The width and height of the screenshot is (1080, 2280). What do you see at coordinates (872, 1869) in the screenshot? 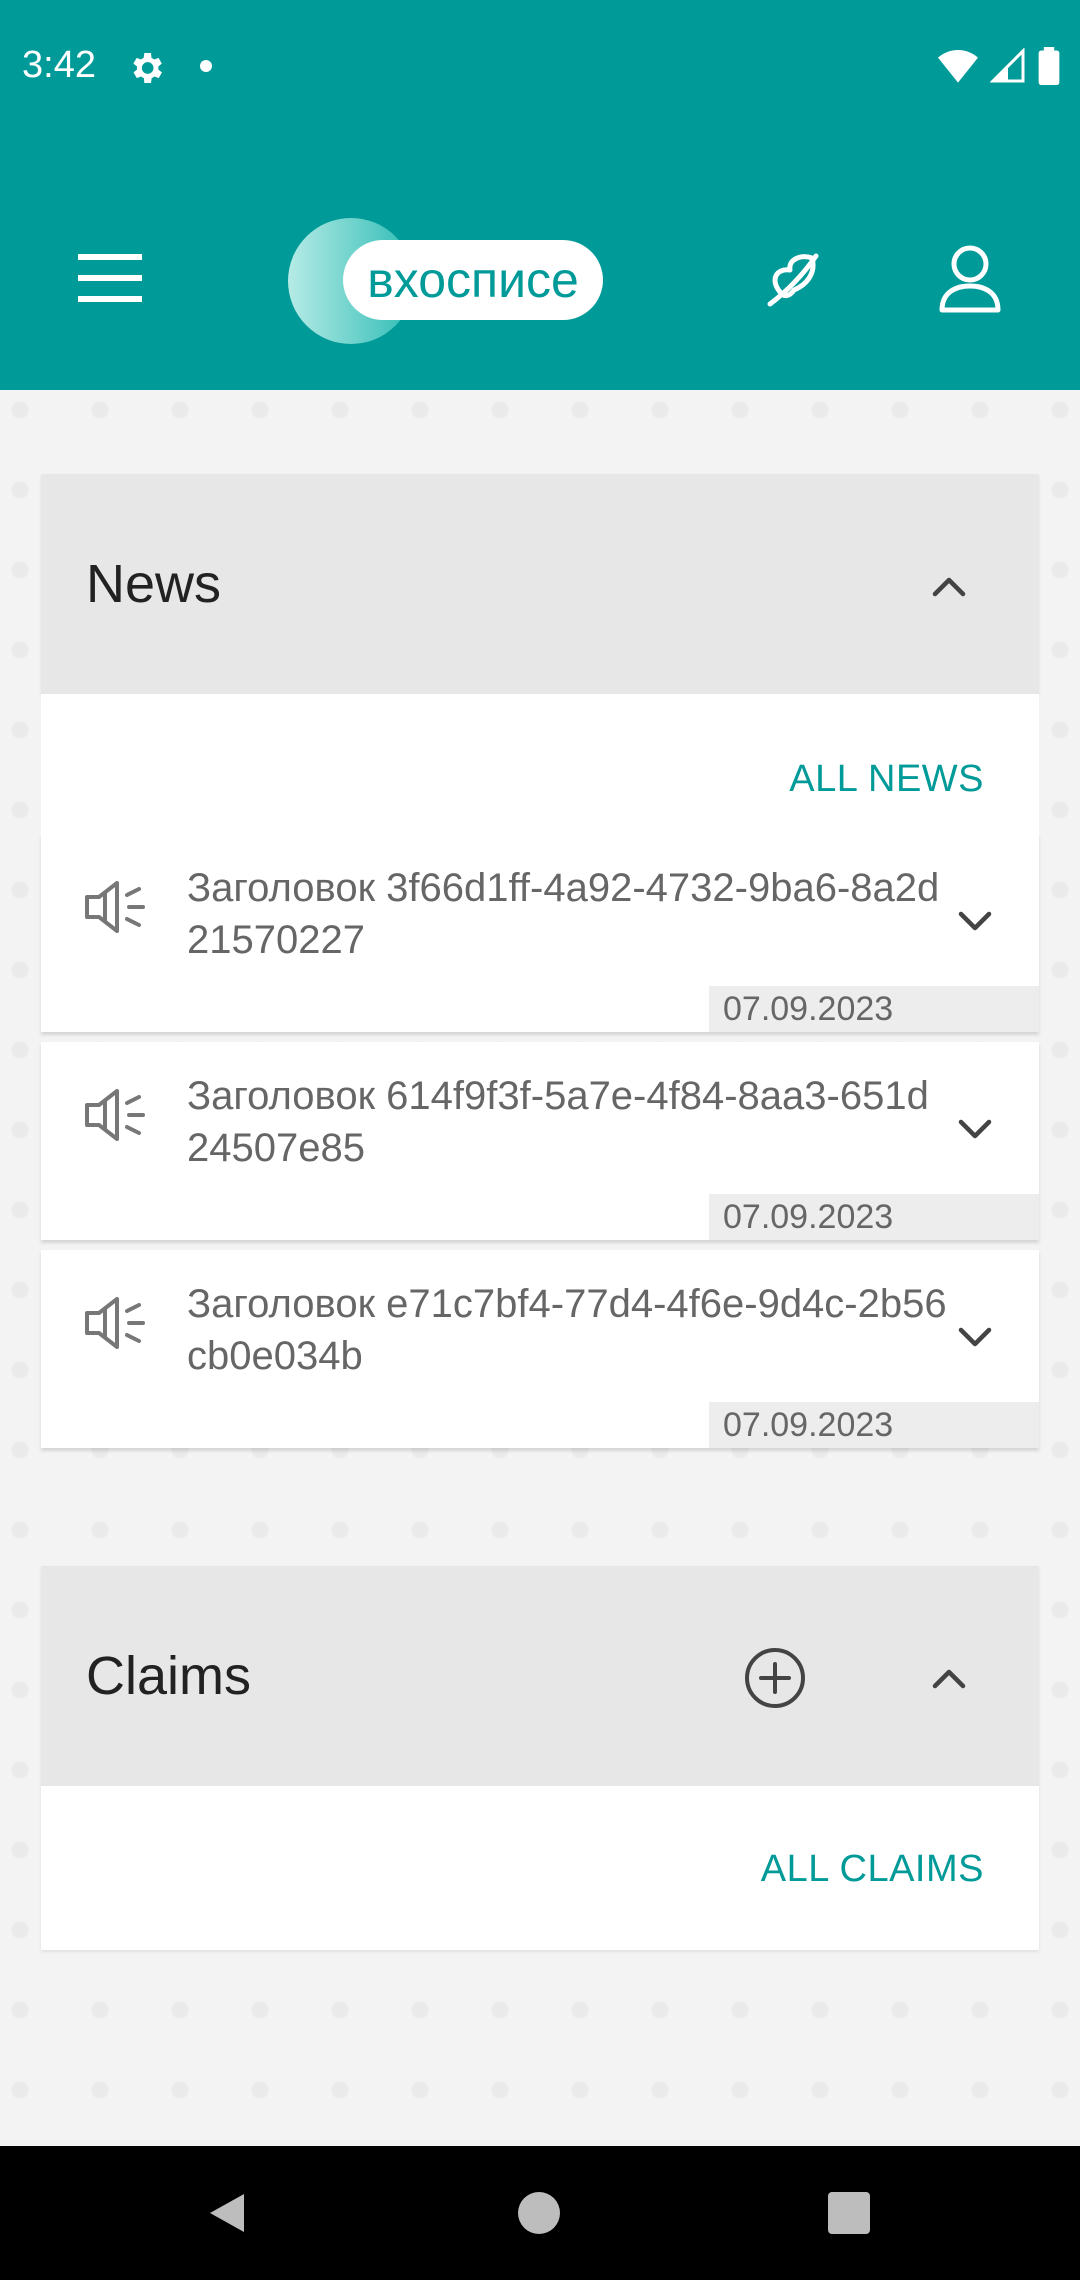
I see `all-claims-link: ALL CLAIMS` at bounding box center [872, 1869].